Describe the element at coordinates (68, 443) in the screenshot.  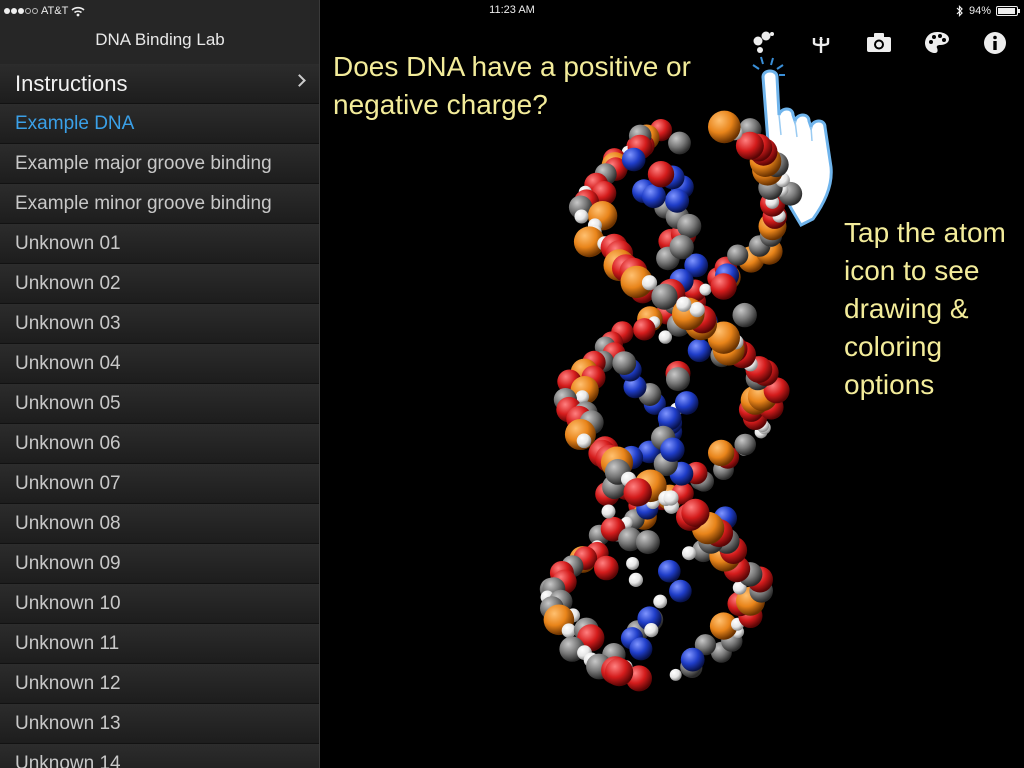
I see `list-item-label: Unknown 06` at that location.